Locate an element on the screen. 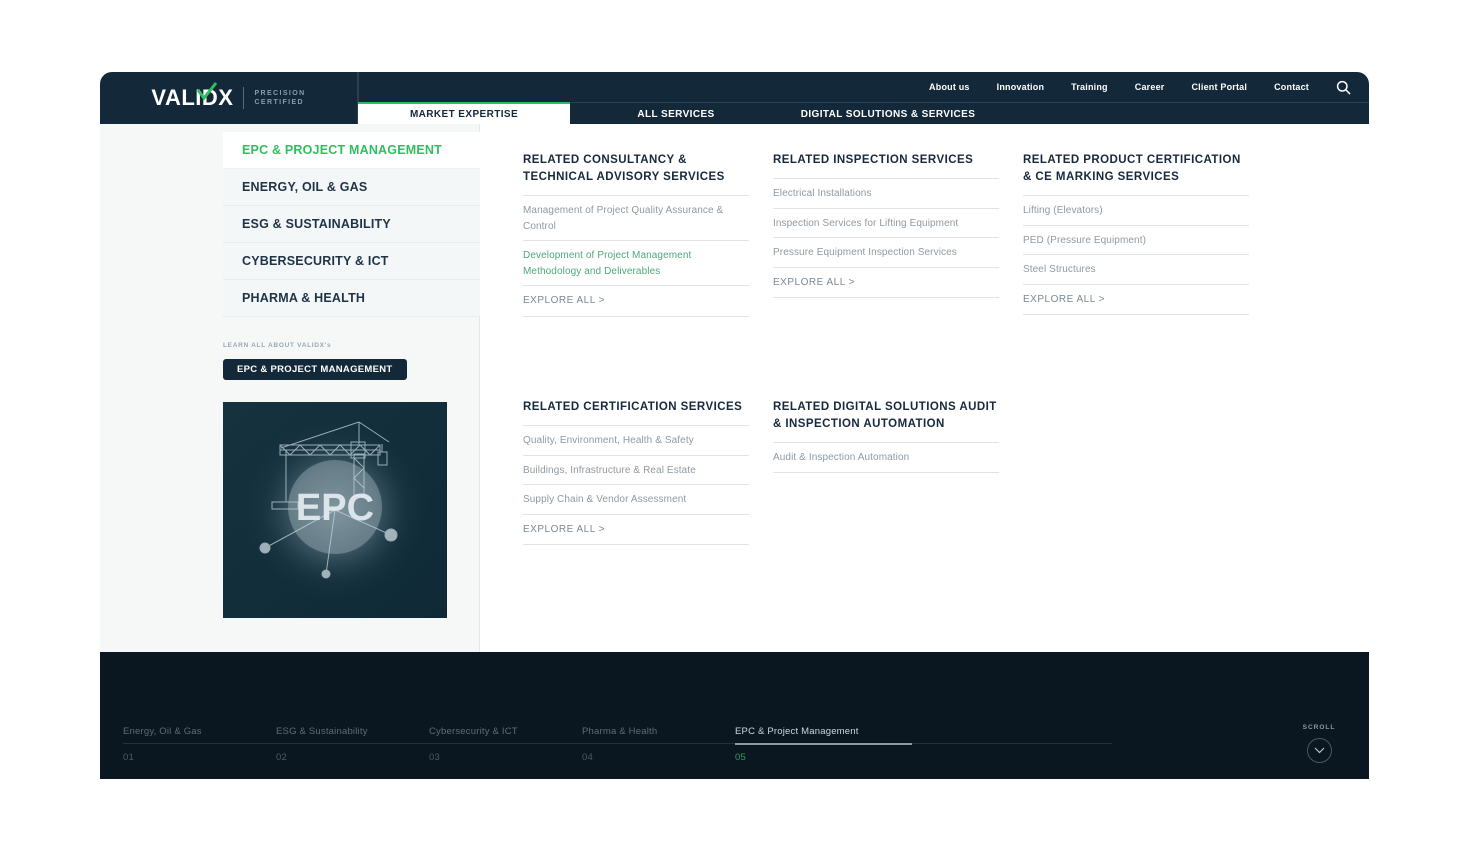 The height and width of the screenshot is (850, 1469). logo-tagline-line2: CERTIFIED is located at coordinates (279, 102).